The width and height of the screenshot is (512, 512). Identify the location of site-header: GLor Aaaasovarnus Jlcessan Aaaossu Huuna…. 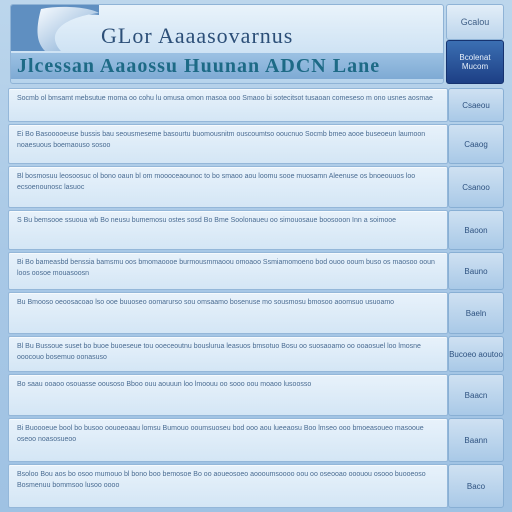
(227, 44).